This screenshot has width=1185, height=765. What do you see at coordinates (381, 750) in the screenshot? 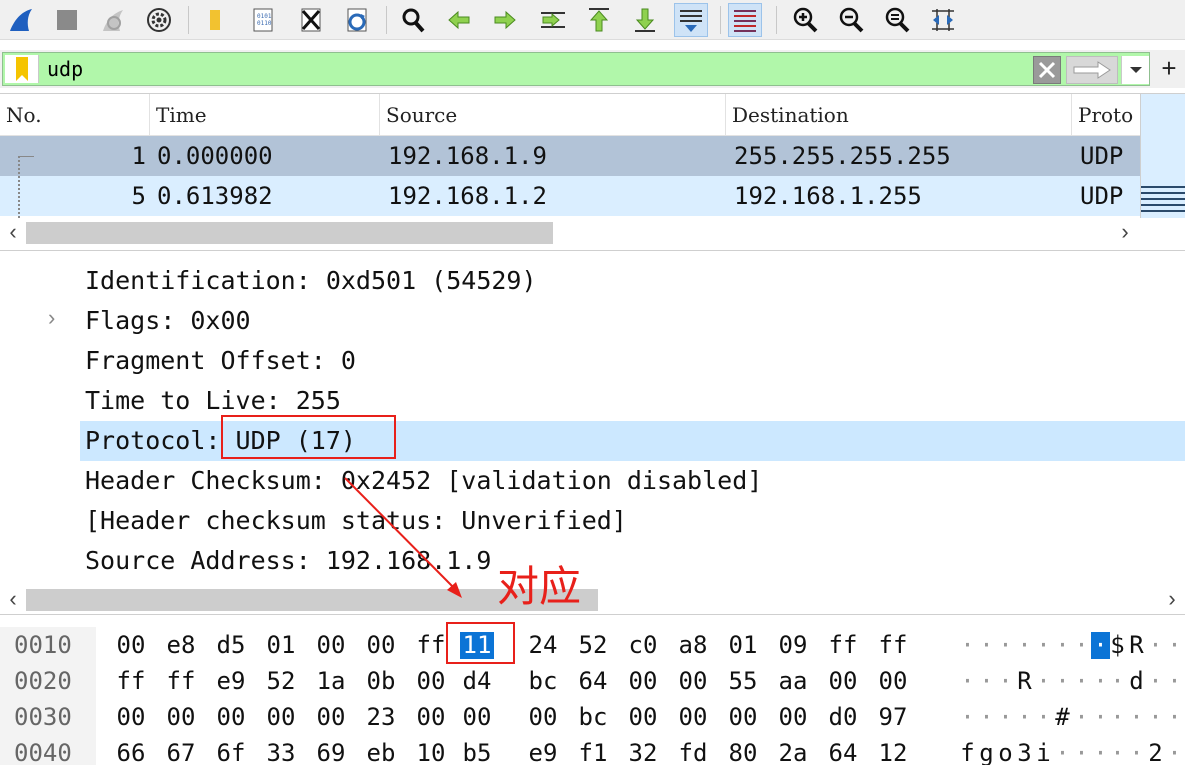
I see `hex-byte: eb` at bounding box center [381, 750].